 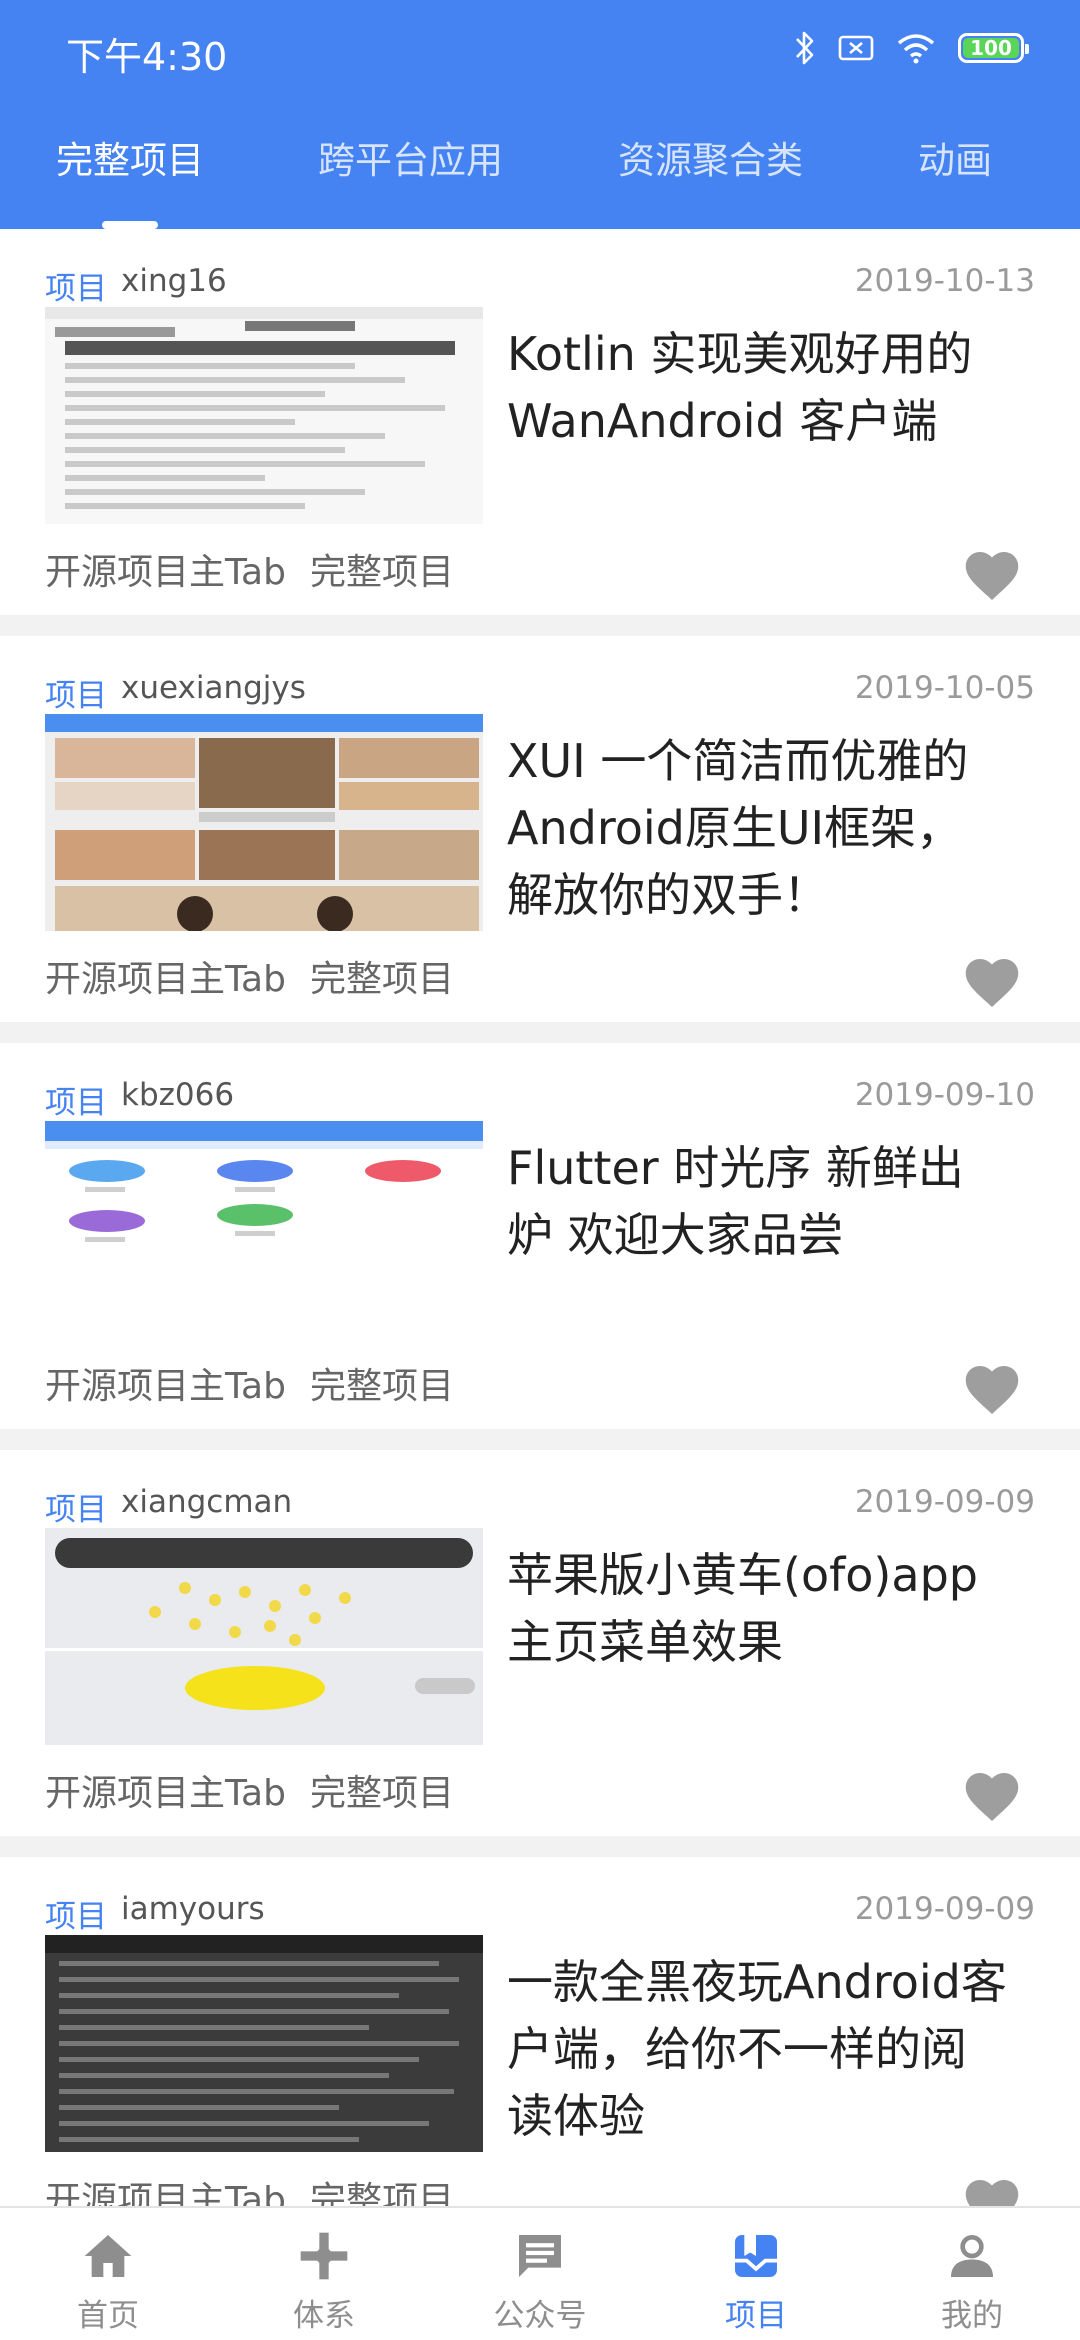 I want to click on publish-date: 2019-10-05, so click(x=944, y=688).